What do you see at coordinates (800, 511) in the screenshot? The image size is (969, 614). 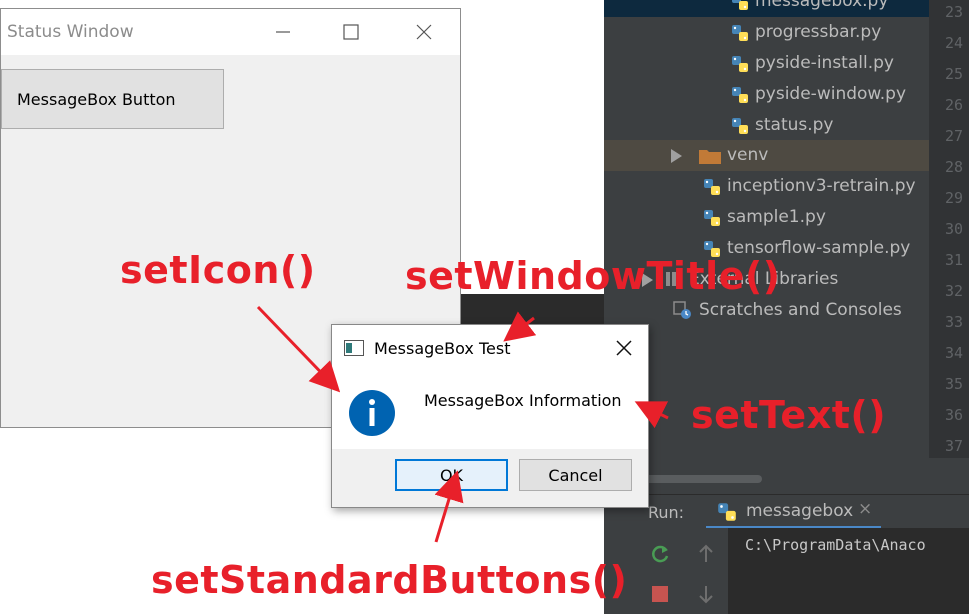 I see `run-tab-label: messagebox` at bounding box center [800, 511].